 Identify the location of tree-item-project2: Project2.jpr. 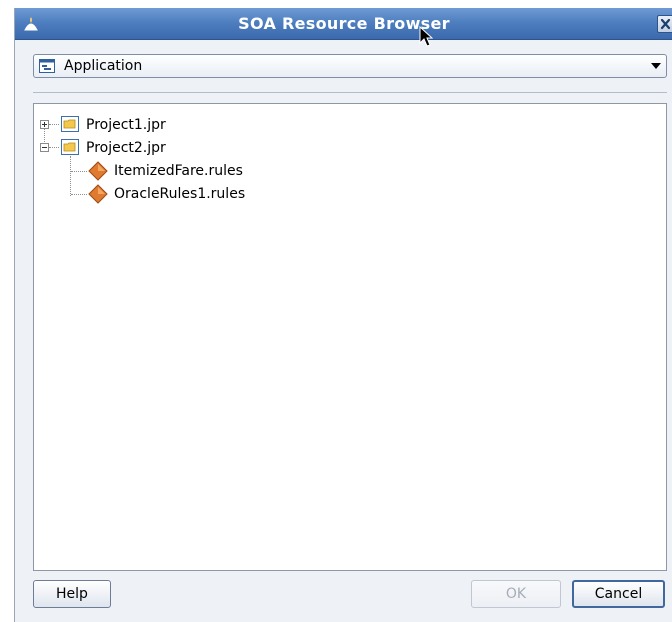
(134, 148).